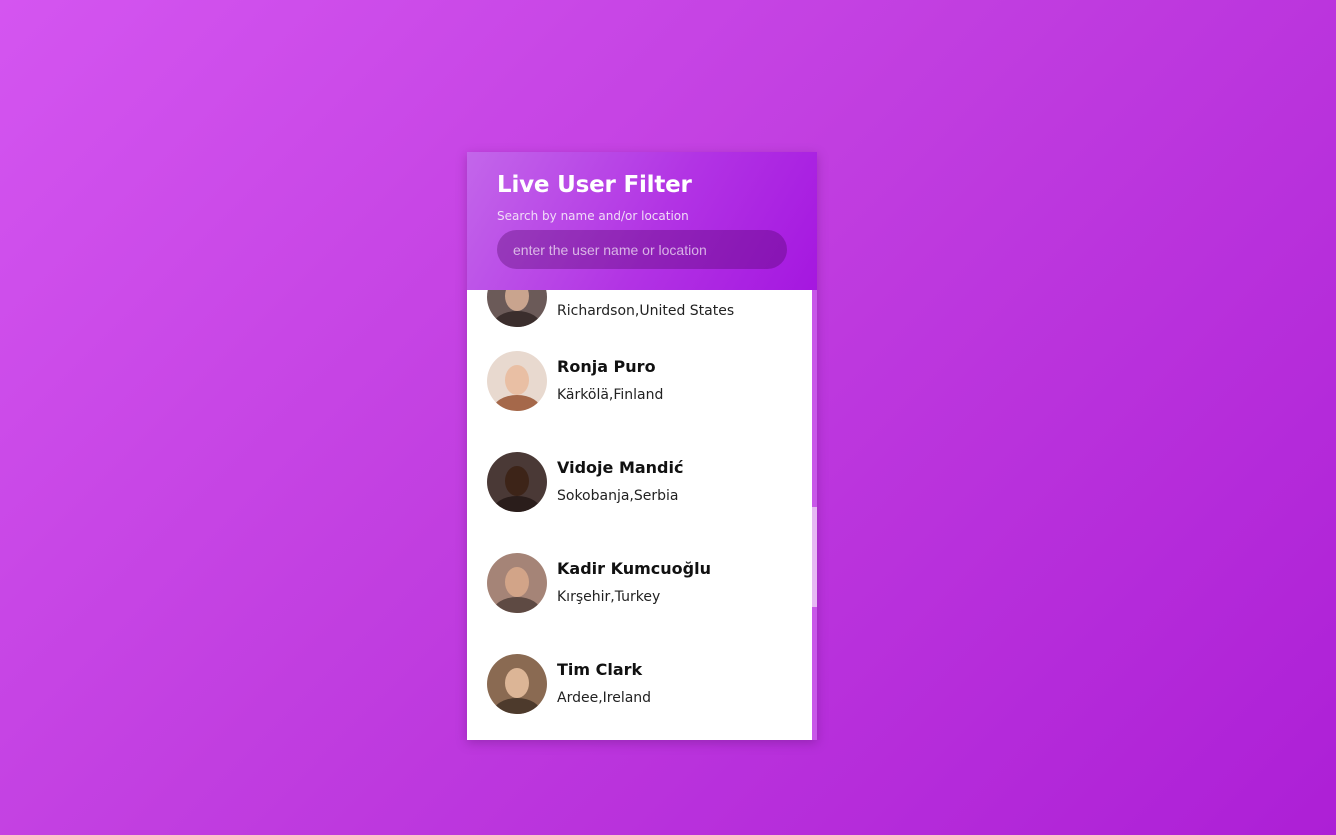 Image resolution: width=1336 pixels, height=835 pixels. I want to click on search-input, so click(642, 249).